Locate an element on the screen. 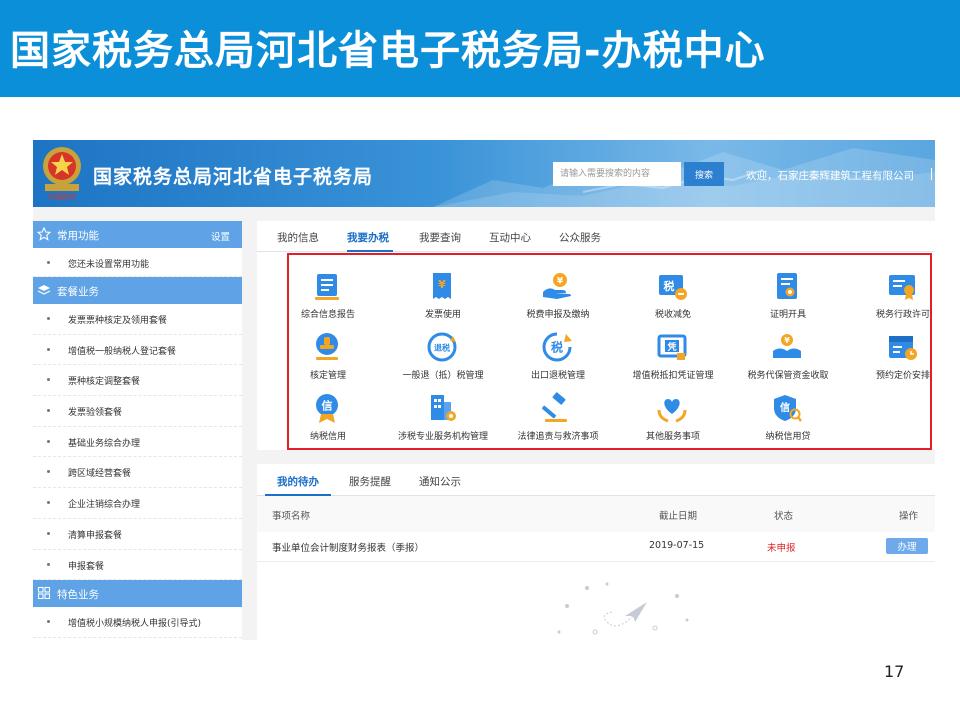 This screenshot has width=960, height=720. todo-tab-bar: 我的待办 服务提醒 通知公示 is located at coordinates (596, 480).